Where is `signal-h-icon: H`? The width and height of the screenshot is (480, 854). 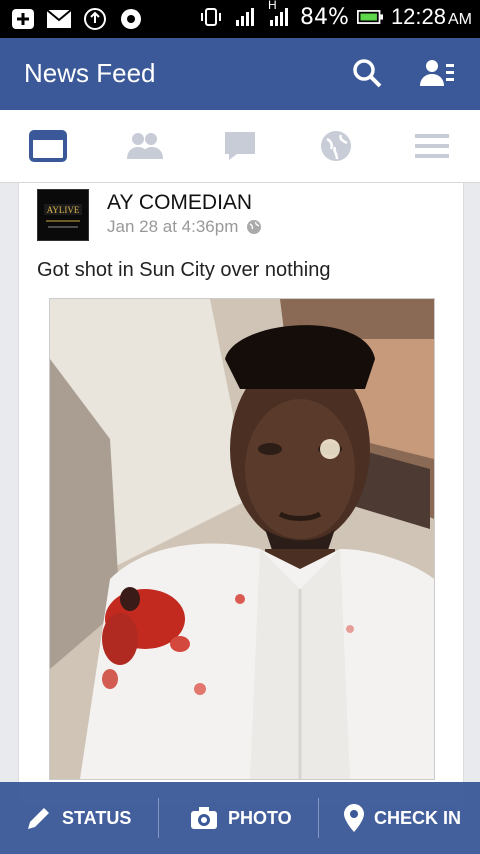 signal-h-icon: H is located at coordinates (279, 15).